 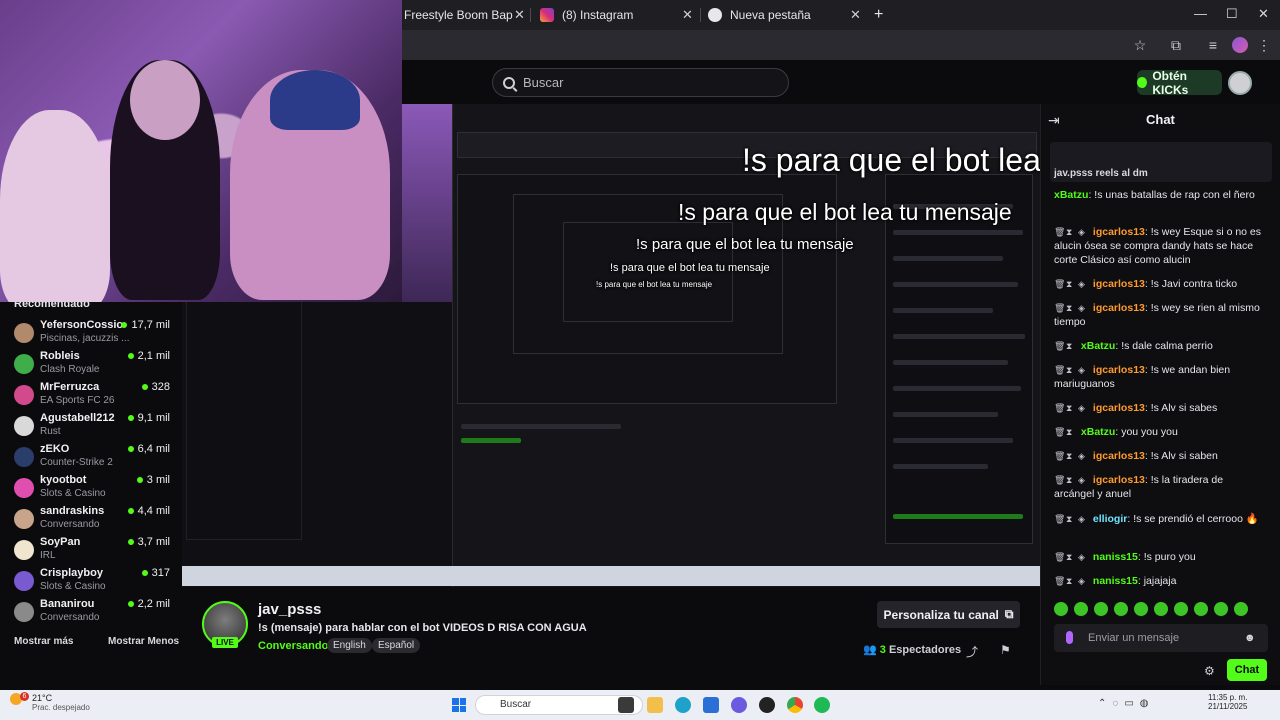 What do you see at coordinates (1263, 14) in the screenshot?
I see `close-window-button: ✕` at bounding box center [1263, 14].